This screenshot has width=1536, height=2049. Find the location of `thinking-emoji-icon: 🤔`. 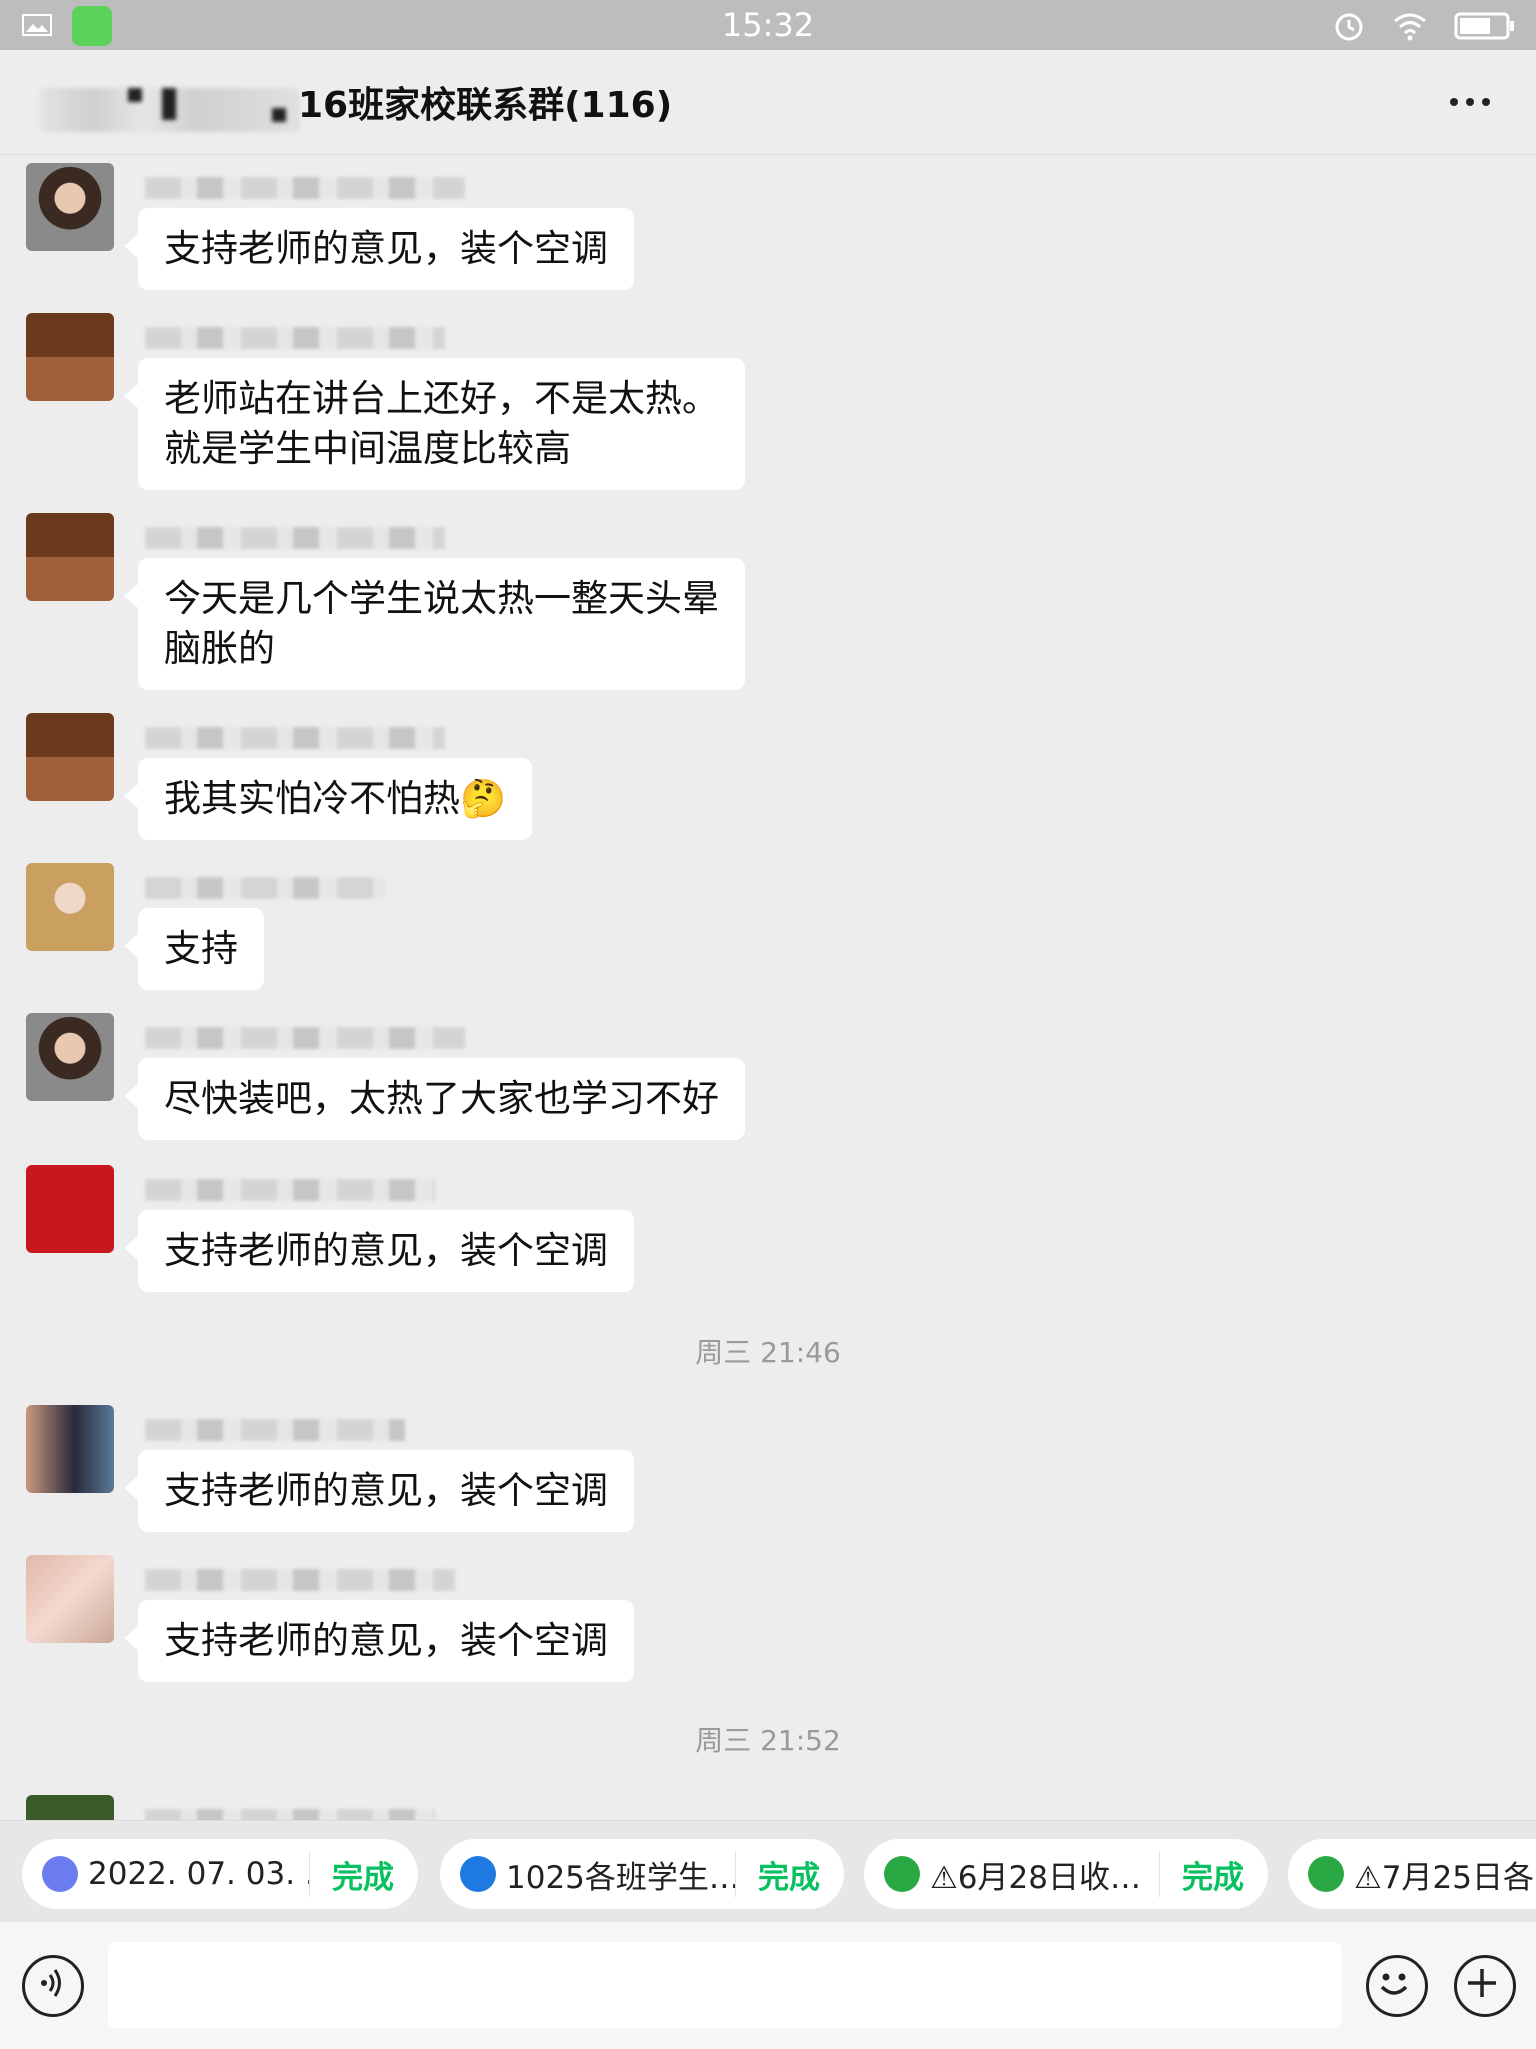

thinking-emoji-icon: 🤔 is located at coordinates (483, 798).